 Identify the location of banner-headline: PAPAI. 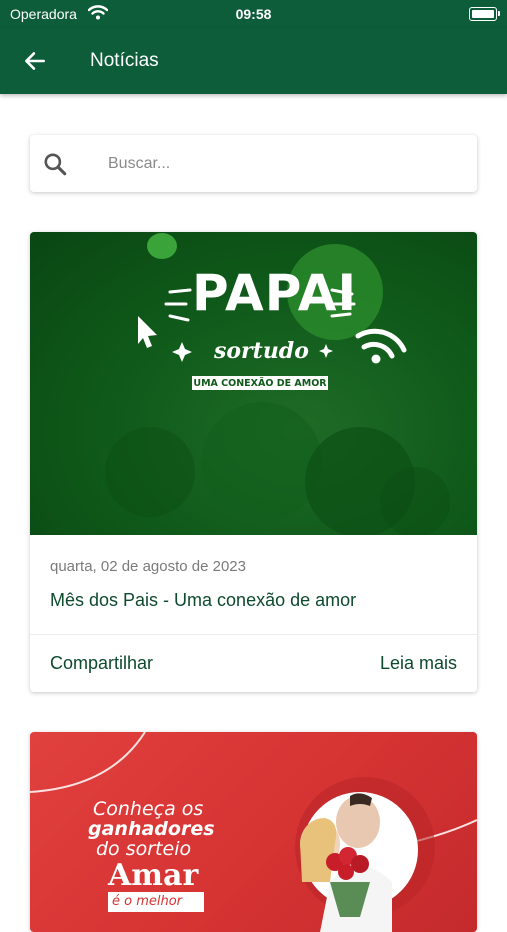
(275, 293).